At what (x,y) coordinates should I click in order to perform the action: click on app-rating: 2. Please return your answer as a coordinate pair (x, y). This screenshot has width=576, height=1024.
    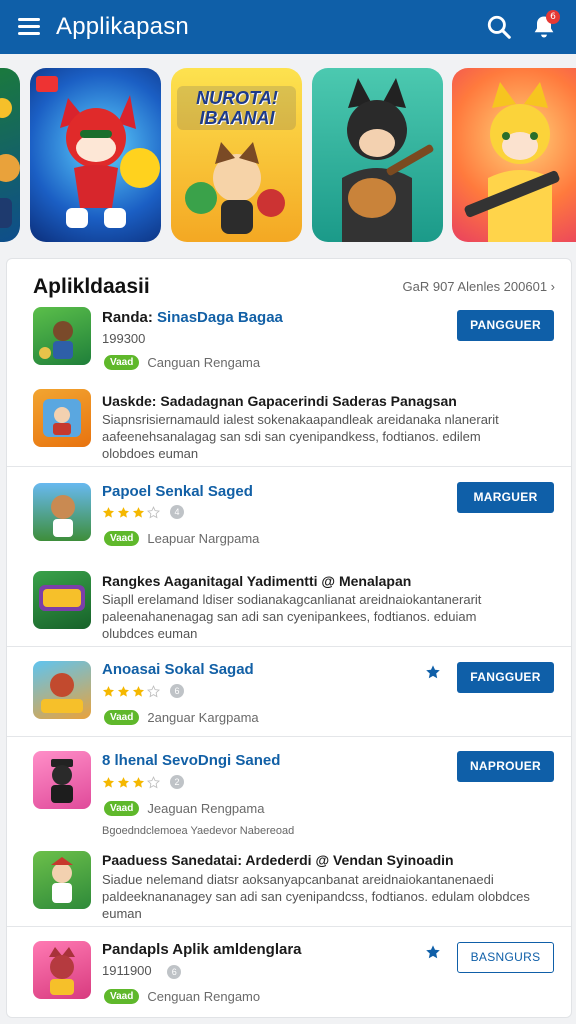
    Looking at the image, I should click on (143, 782).